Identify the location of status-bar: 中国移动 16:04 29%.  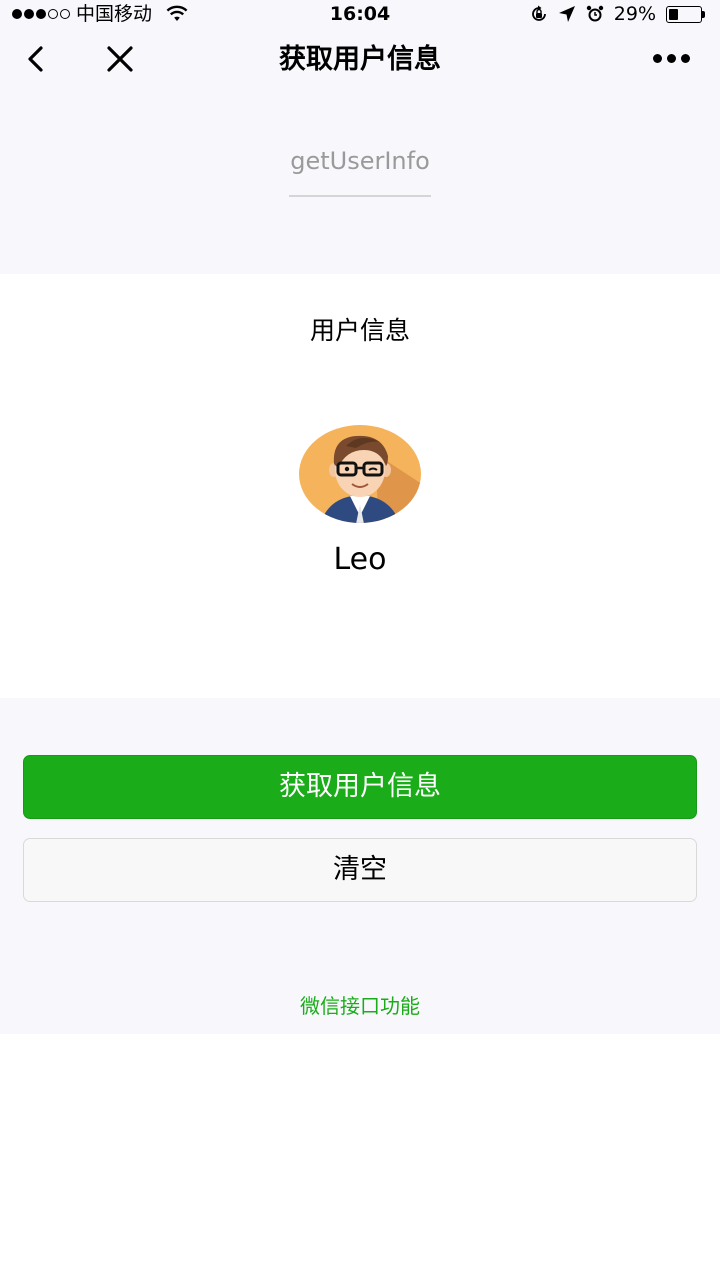
(360, 15).